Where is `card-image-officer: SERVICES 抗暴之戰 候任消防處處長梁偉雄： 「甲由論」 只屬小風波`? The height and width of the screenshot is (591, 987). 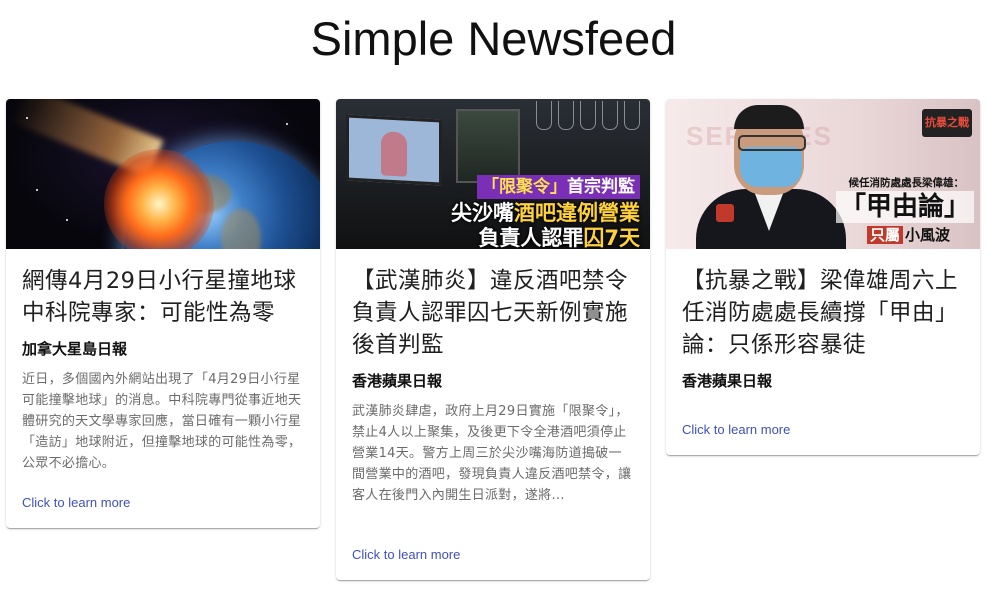
card-image-officer: SERVICES 抗暴之戰 候任消防處處長梁偉雄： 「甲由論」 只屬小風波 is located at coordinates (823, 174).